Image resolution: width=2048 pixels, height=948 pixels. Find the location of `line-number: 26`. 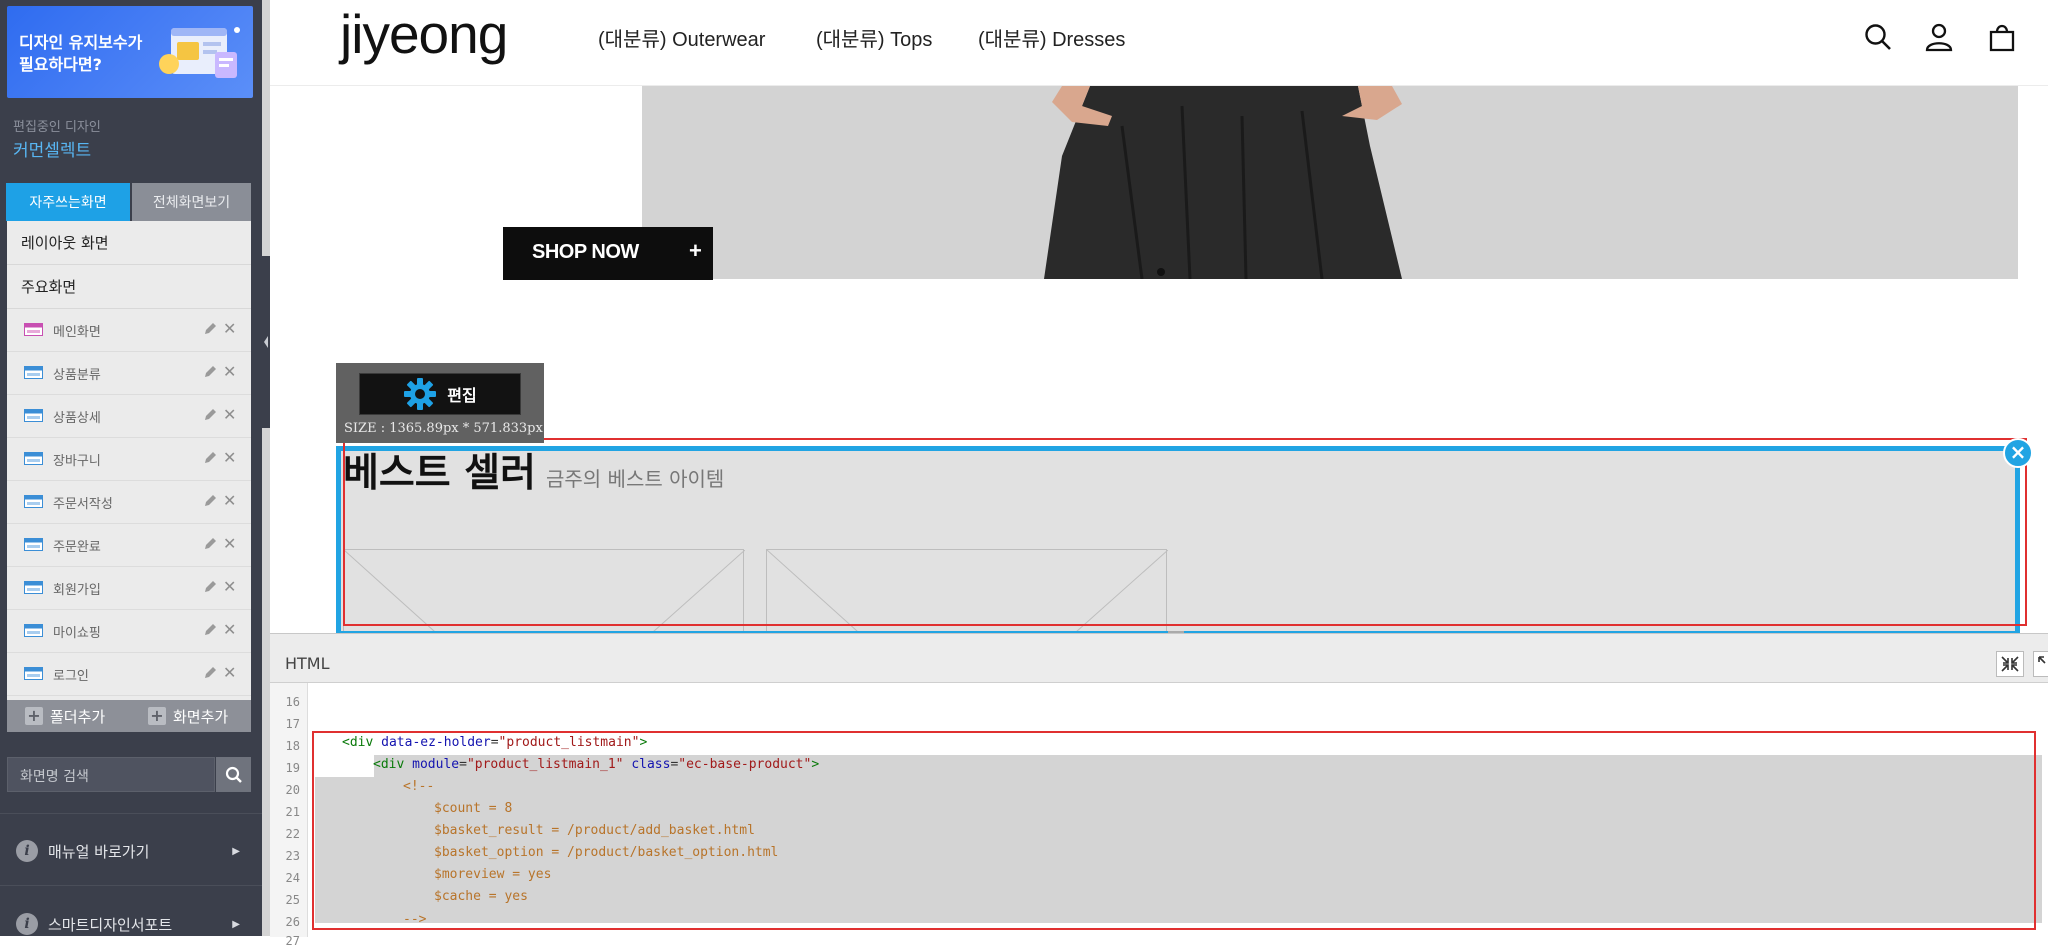

line-number: 26 is located at coordinates (292, 922).